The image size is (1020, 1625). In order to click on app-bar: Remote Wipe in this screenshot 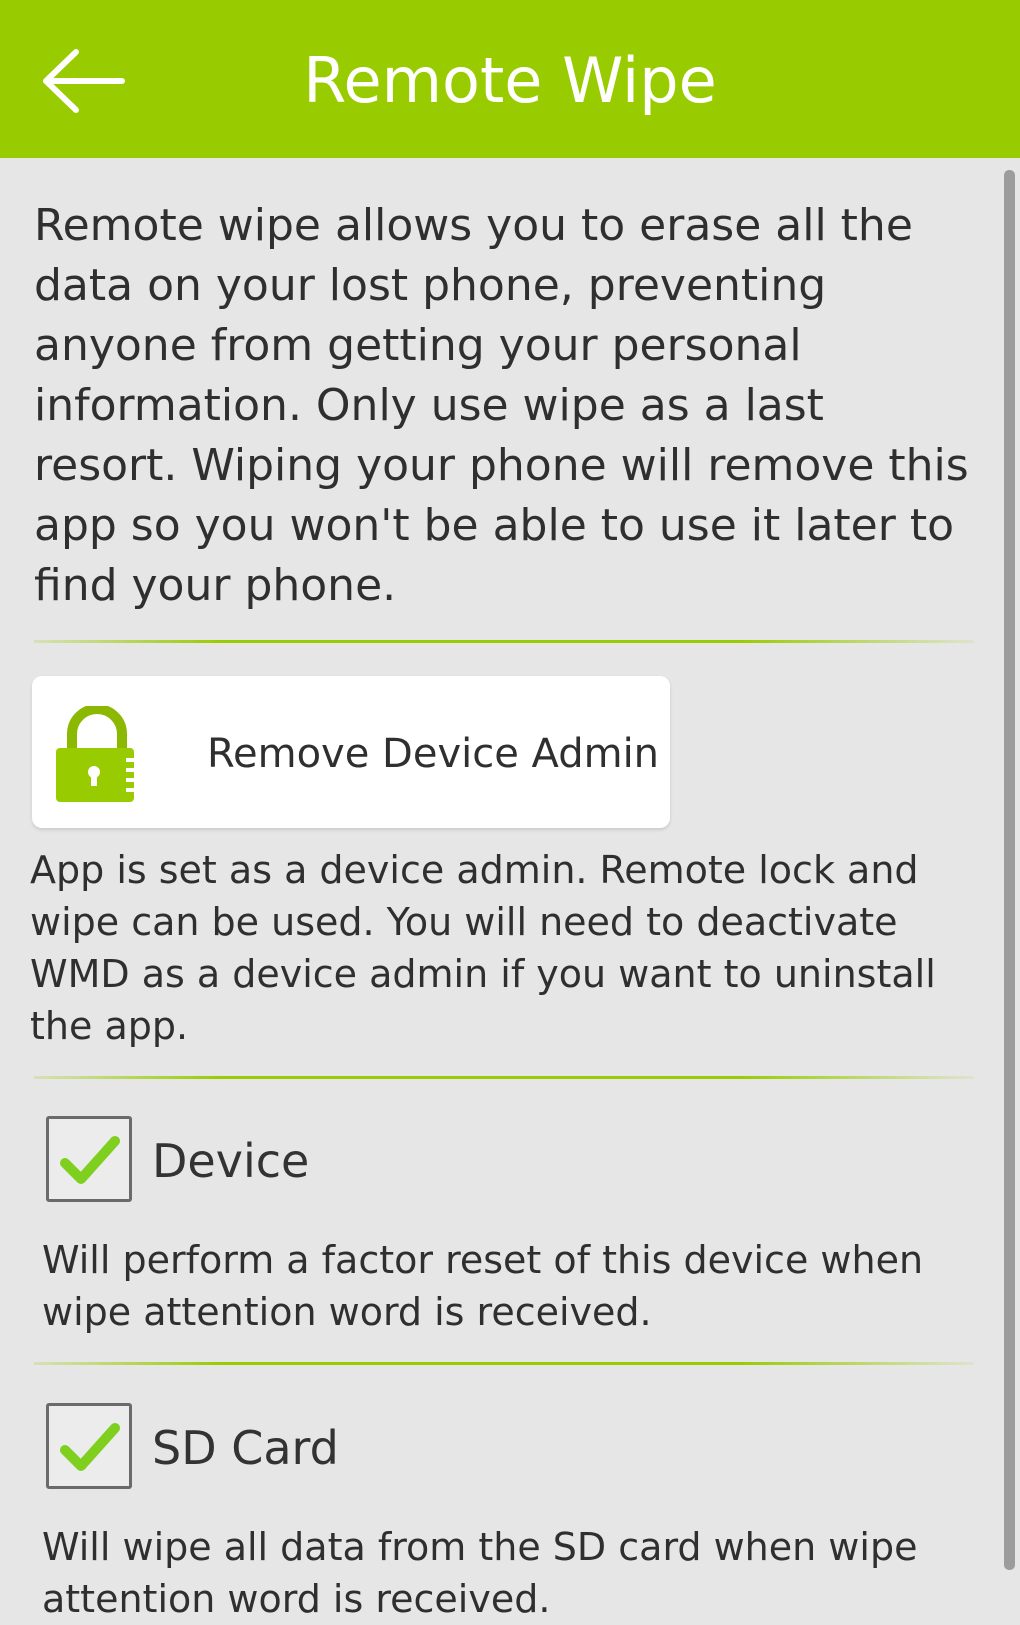, I will do `click(510, 79)`.